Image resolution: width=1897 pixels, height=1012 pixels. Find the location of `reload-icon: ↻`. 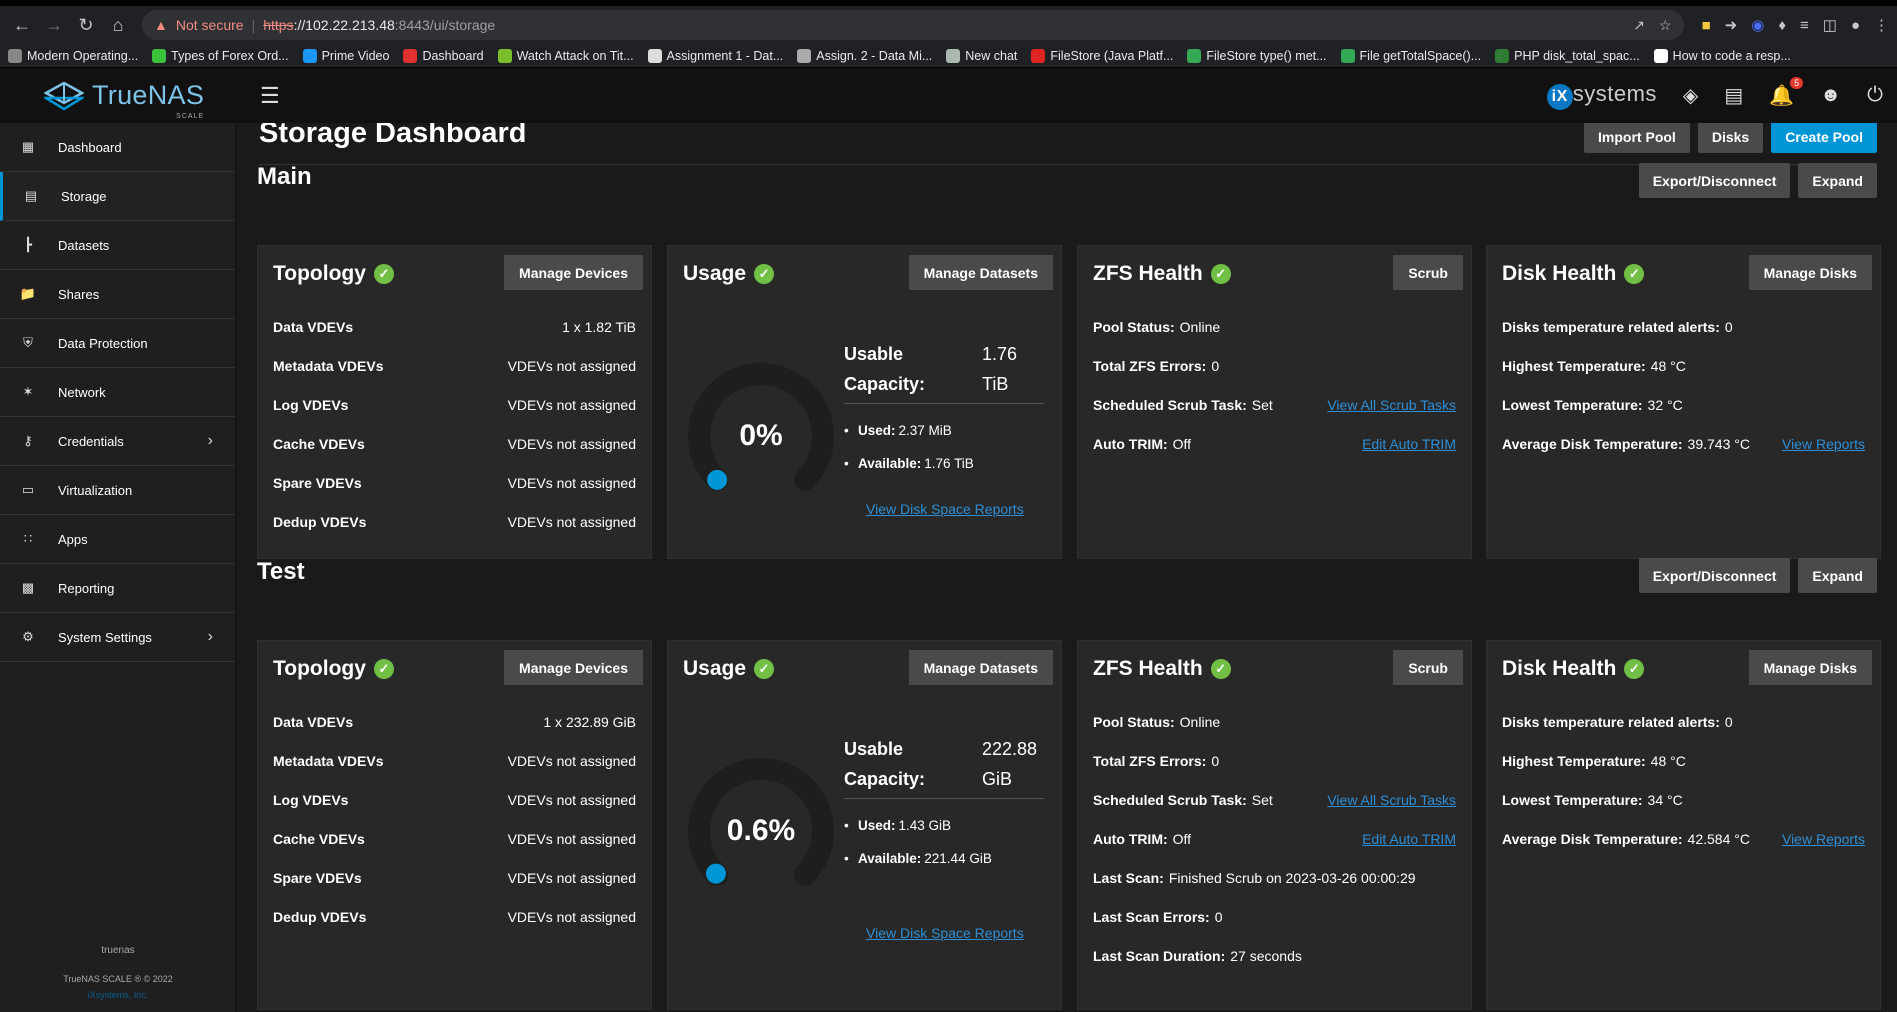

reload-icon: ↻ is located at coordinates (86, 25).